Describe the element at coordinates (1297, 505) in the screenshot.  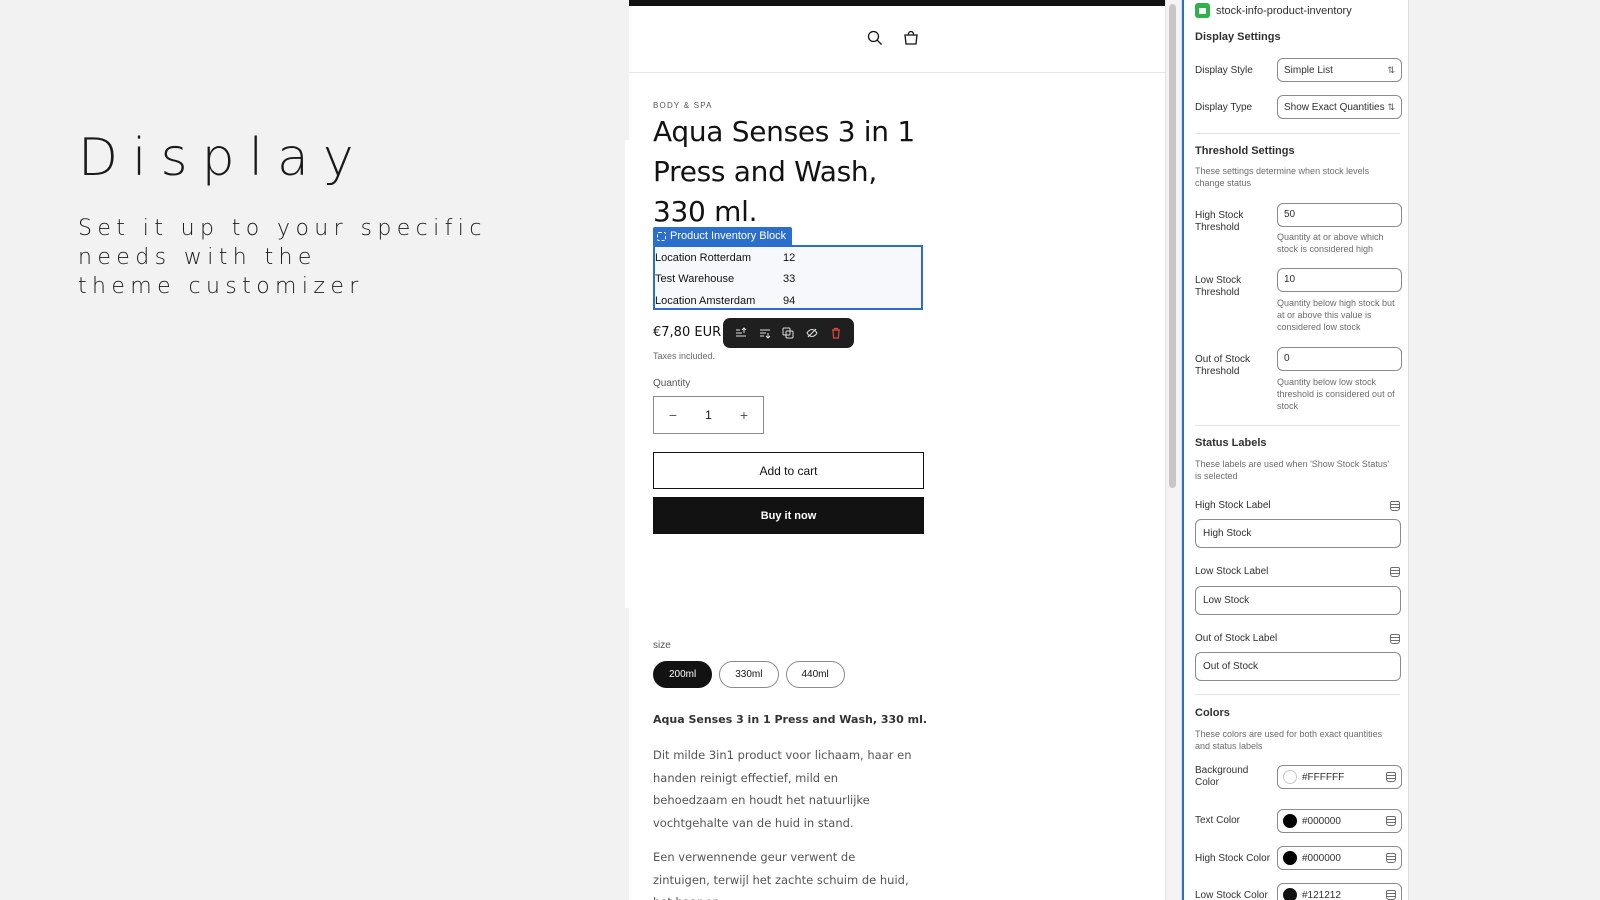
I see `high-stock-label-row: High Stock Label` at that location.